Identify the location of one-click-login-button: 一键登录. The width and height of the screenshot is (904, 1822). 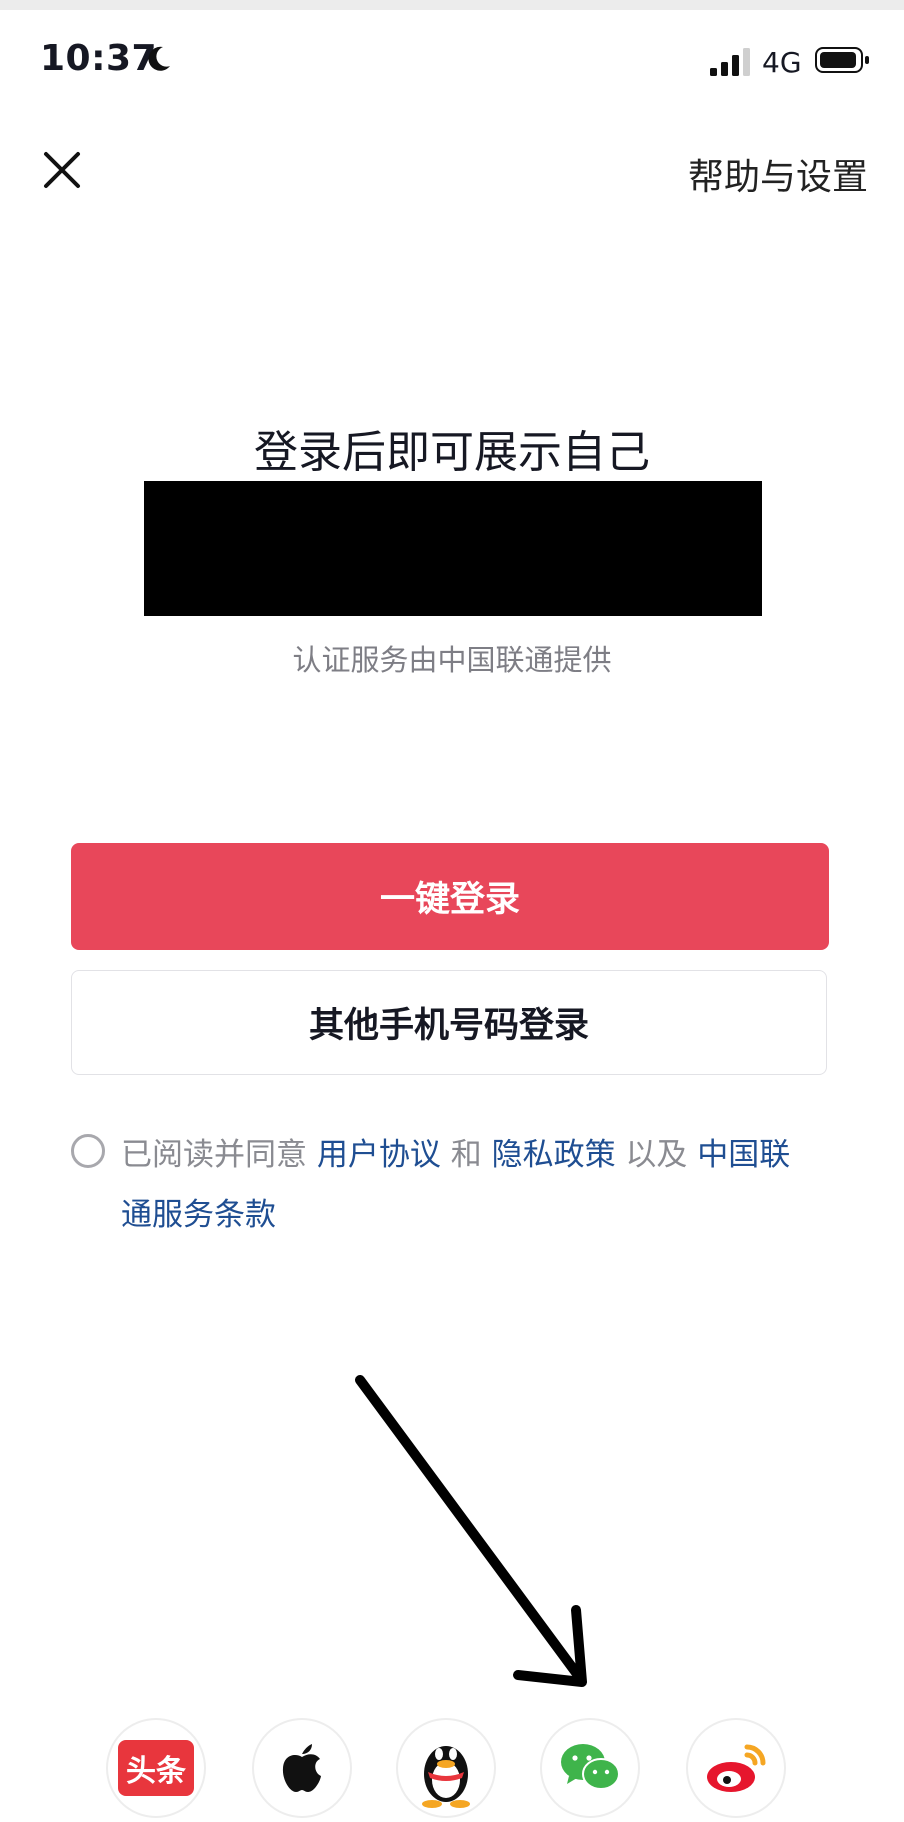
(450, 896).